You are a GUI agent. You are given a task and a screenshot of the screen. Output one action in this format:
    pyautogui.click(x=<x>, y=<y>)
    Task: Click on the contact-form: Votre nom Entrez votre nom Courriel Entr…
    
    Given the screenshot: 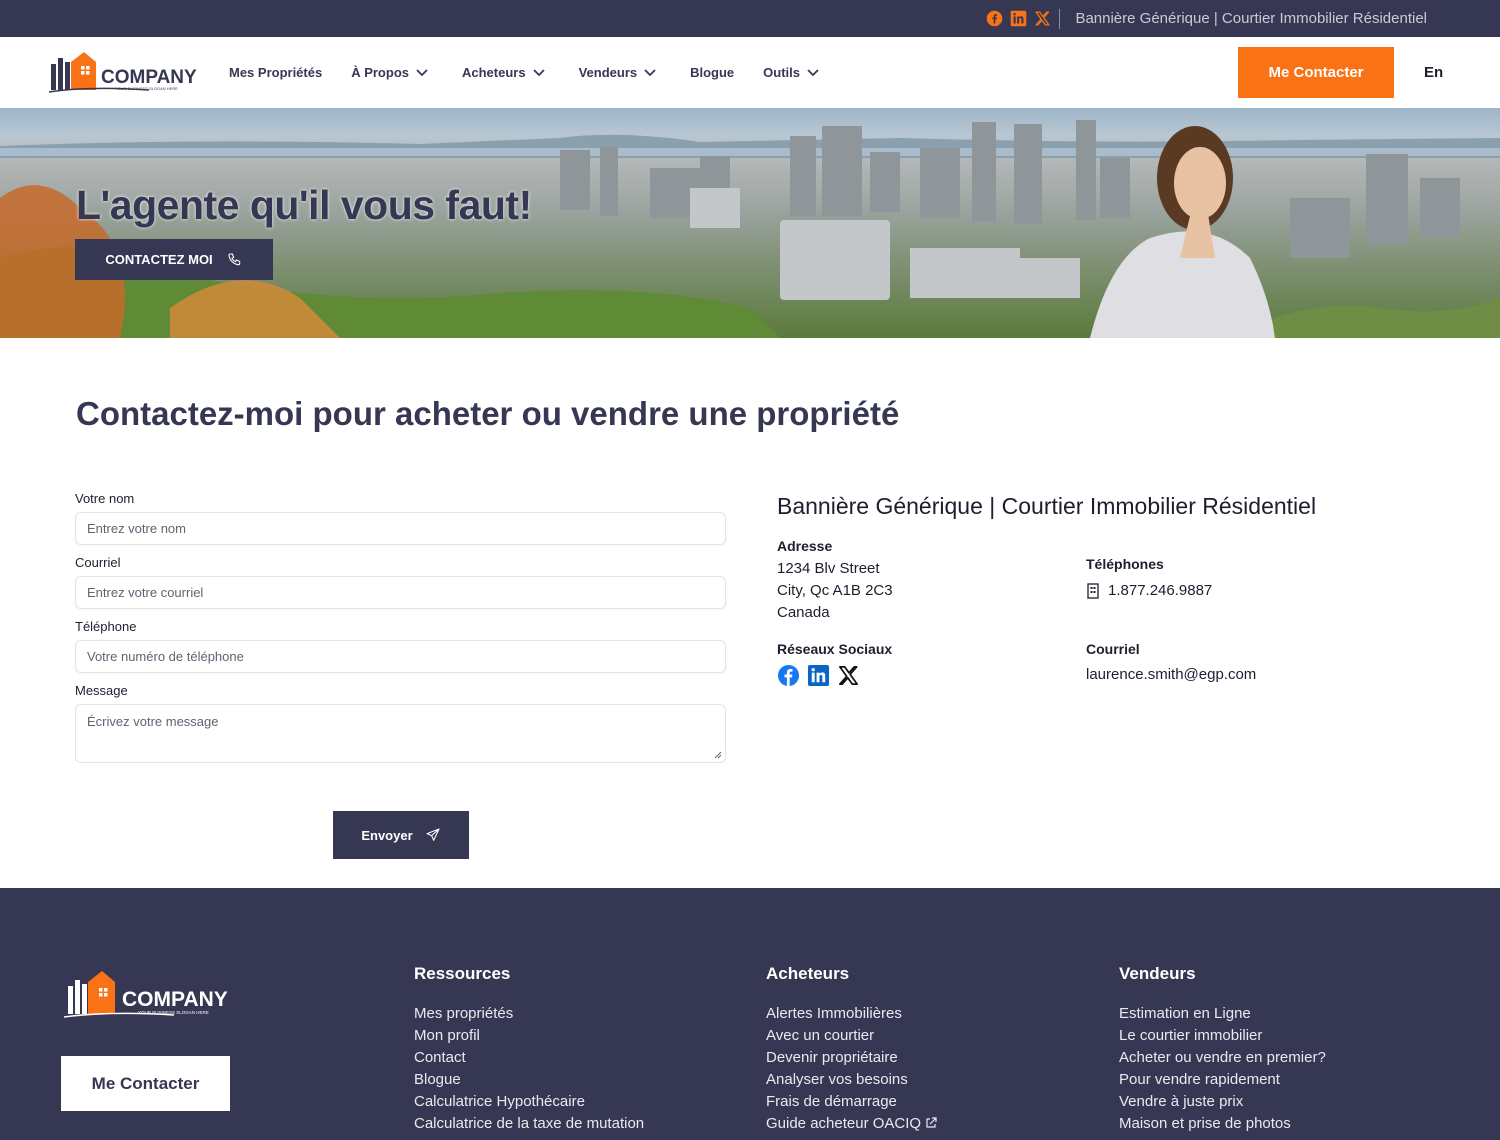 What is the action you would take?
    pyautogui.click(x=400, y=626)
    